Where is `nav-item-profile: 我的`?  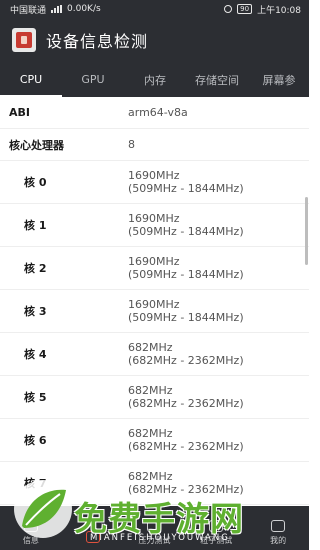 nav-item-profile: 我的 is located at coordinates (278, 528).